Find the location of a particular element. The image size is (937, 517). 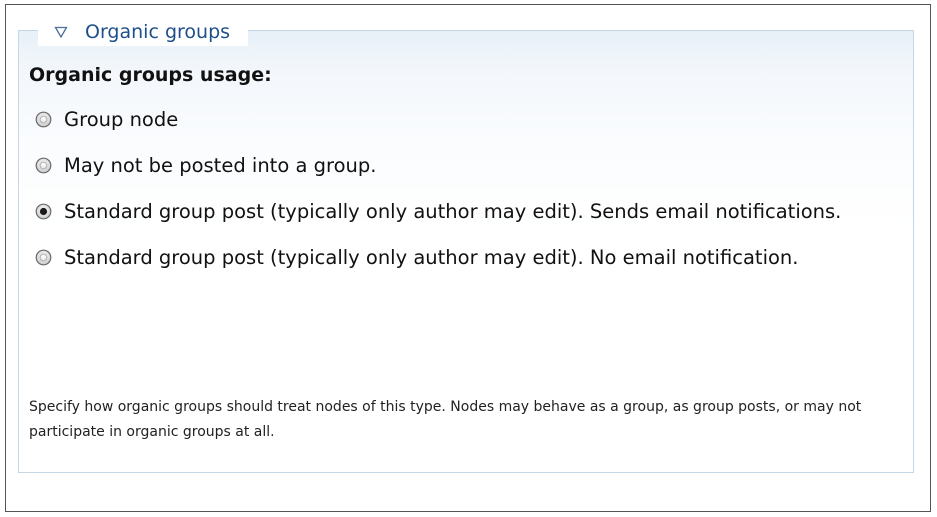

radio-checked-icon is located at coordinates (43, 211).